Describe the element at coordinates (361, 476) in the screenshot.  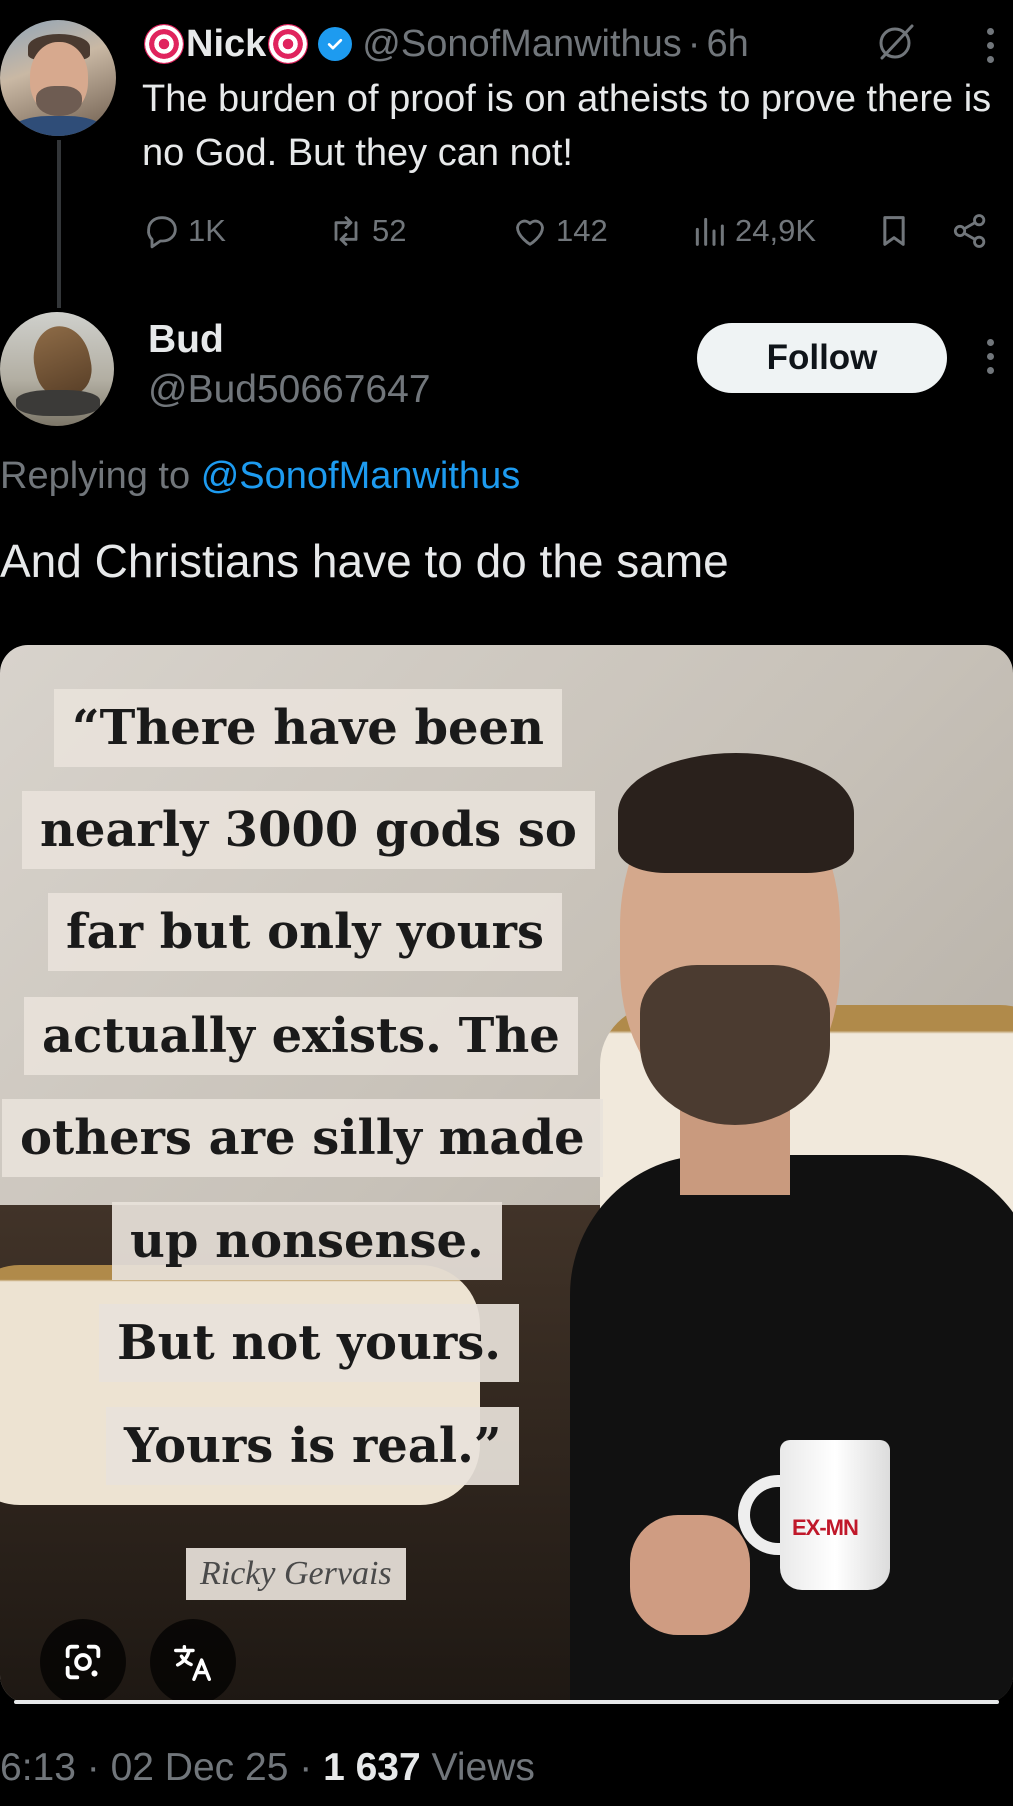
I see `replying-mention-link: @SonofManwithus` at that location.